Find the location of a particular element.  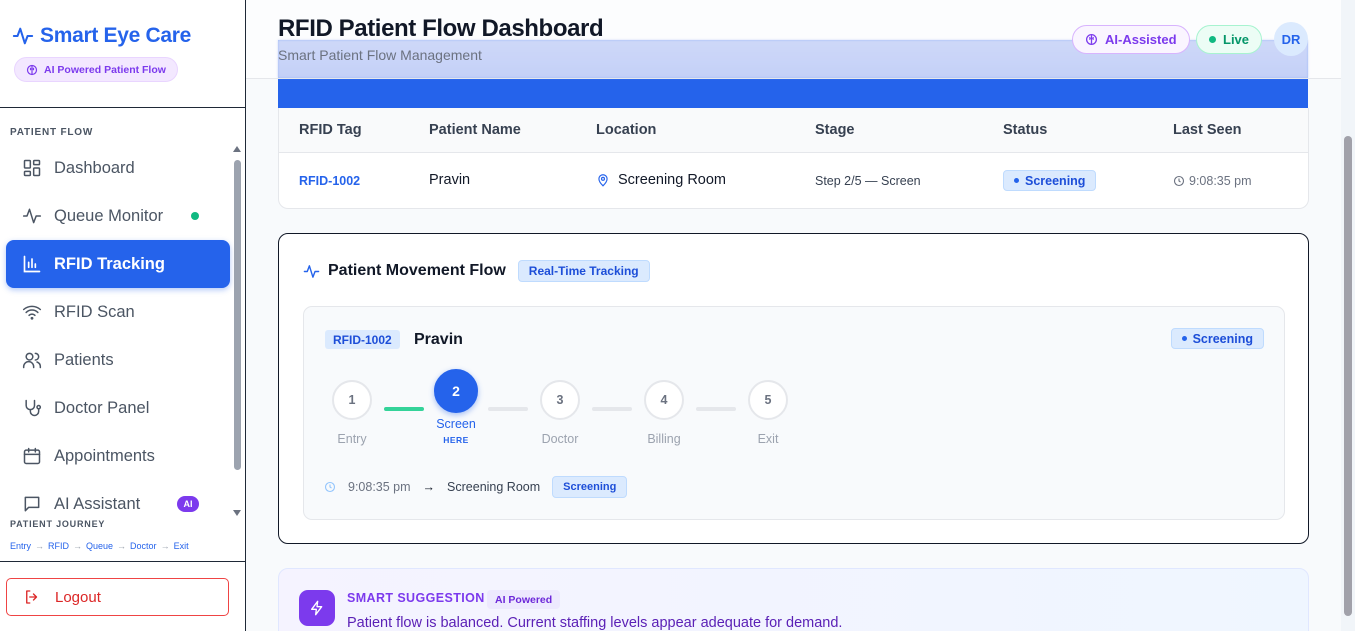

scroll-up-arrow-icon is located at coordinates (237, 149).